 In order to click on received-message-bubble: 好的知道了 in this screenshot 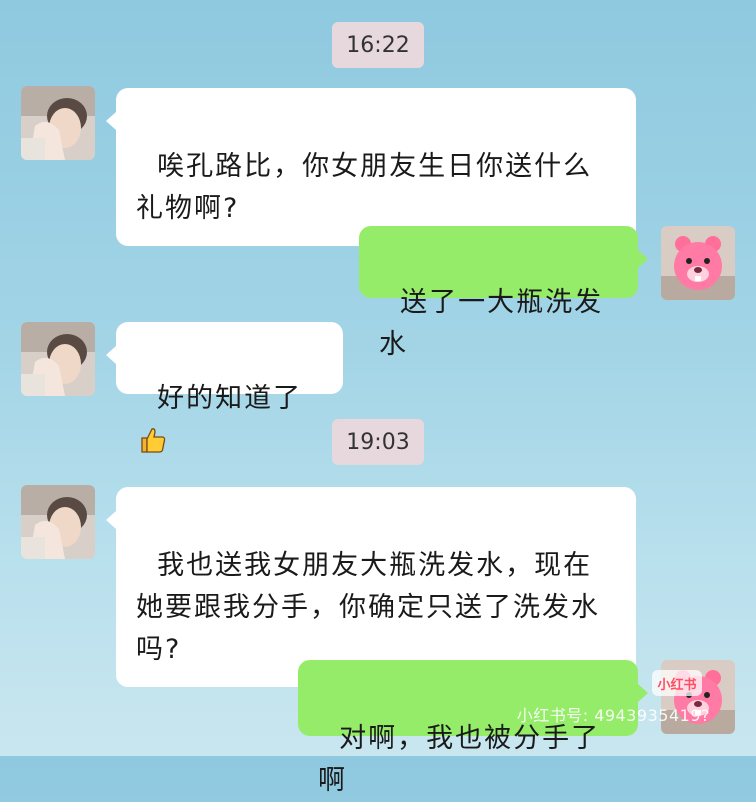, I will do `click(224, 387)`.